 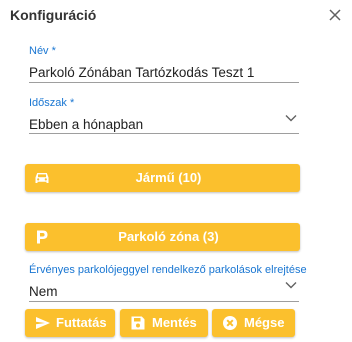 I want to click on close-icon, so click(x=335, y=15).